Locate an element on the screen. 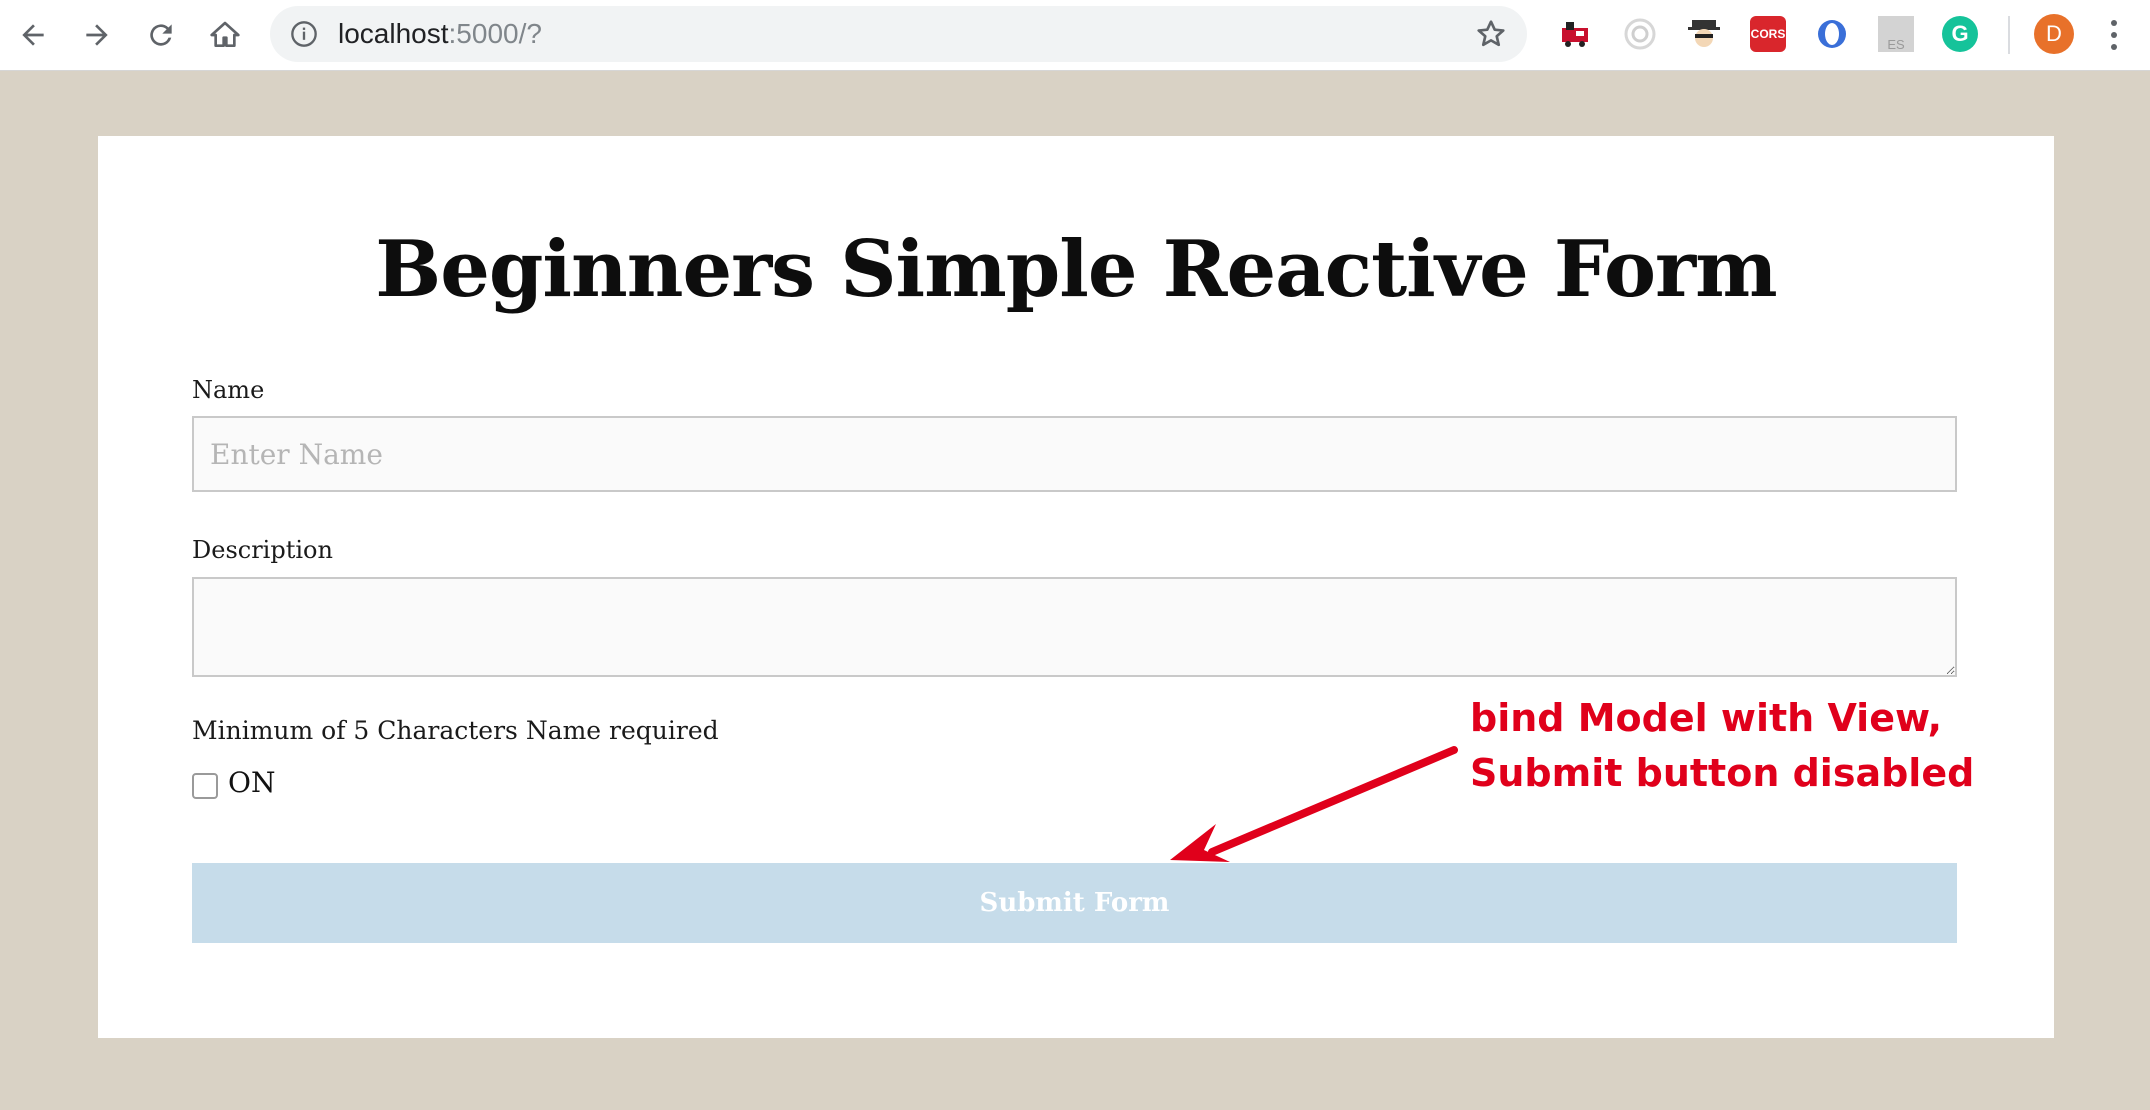  arrow-right-icon is located at coordinates (97, 35).